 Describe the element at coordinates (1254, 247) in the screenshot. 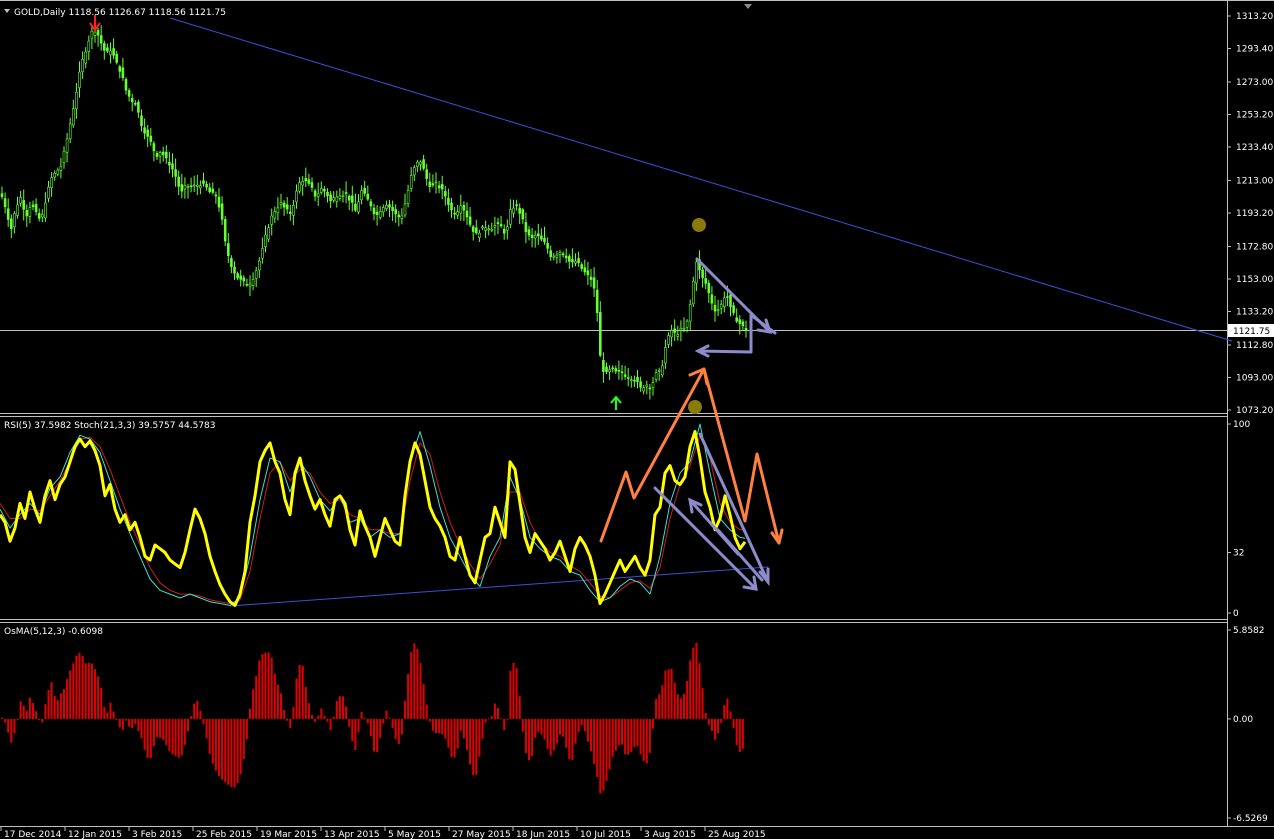

I see `price-tick-label: 1172.80` at that location.